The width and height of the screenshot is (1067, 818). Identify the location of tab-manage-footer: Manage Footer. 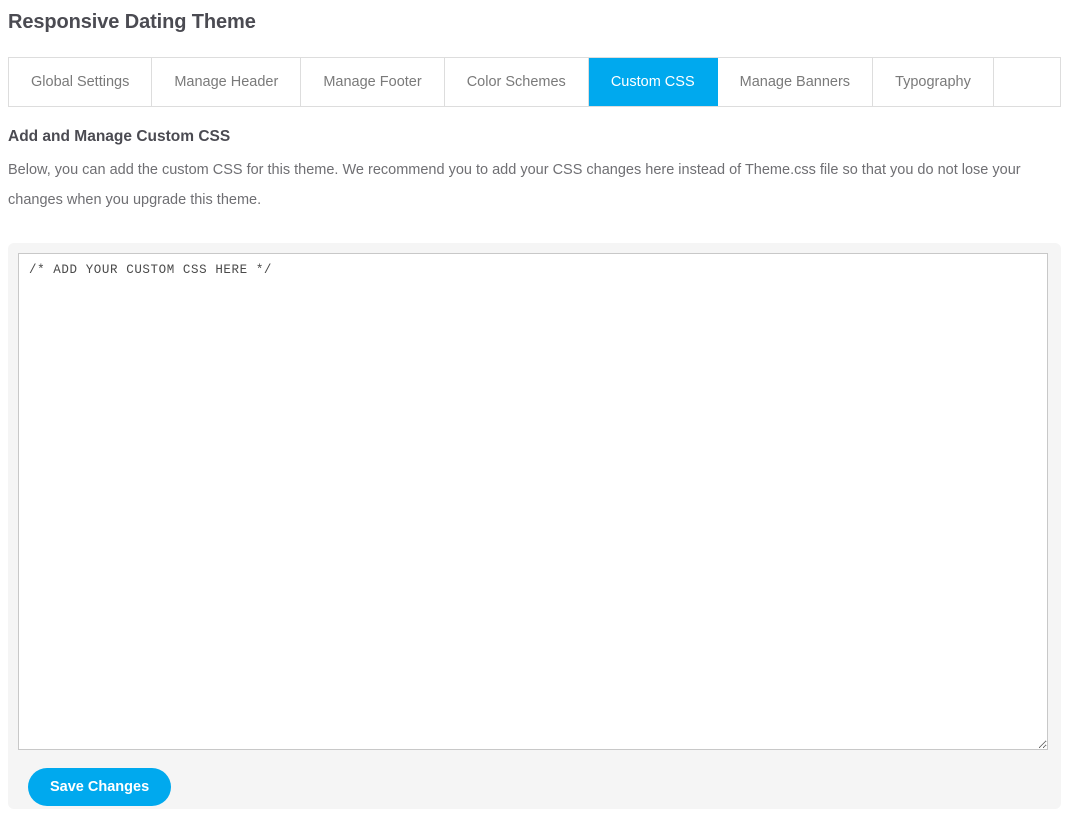
(373, 82).